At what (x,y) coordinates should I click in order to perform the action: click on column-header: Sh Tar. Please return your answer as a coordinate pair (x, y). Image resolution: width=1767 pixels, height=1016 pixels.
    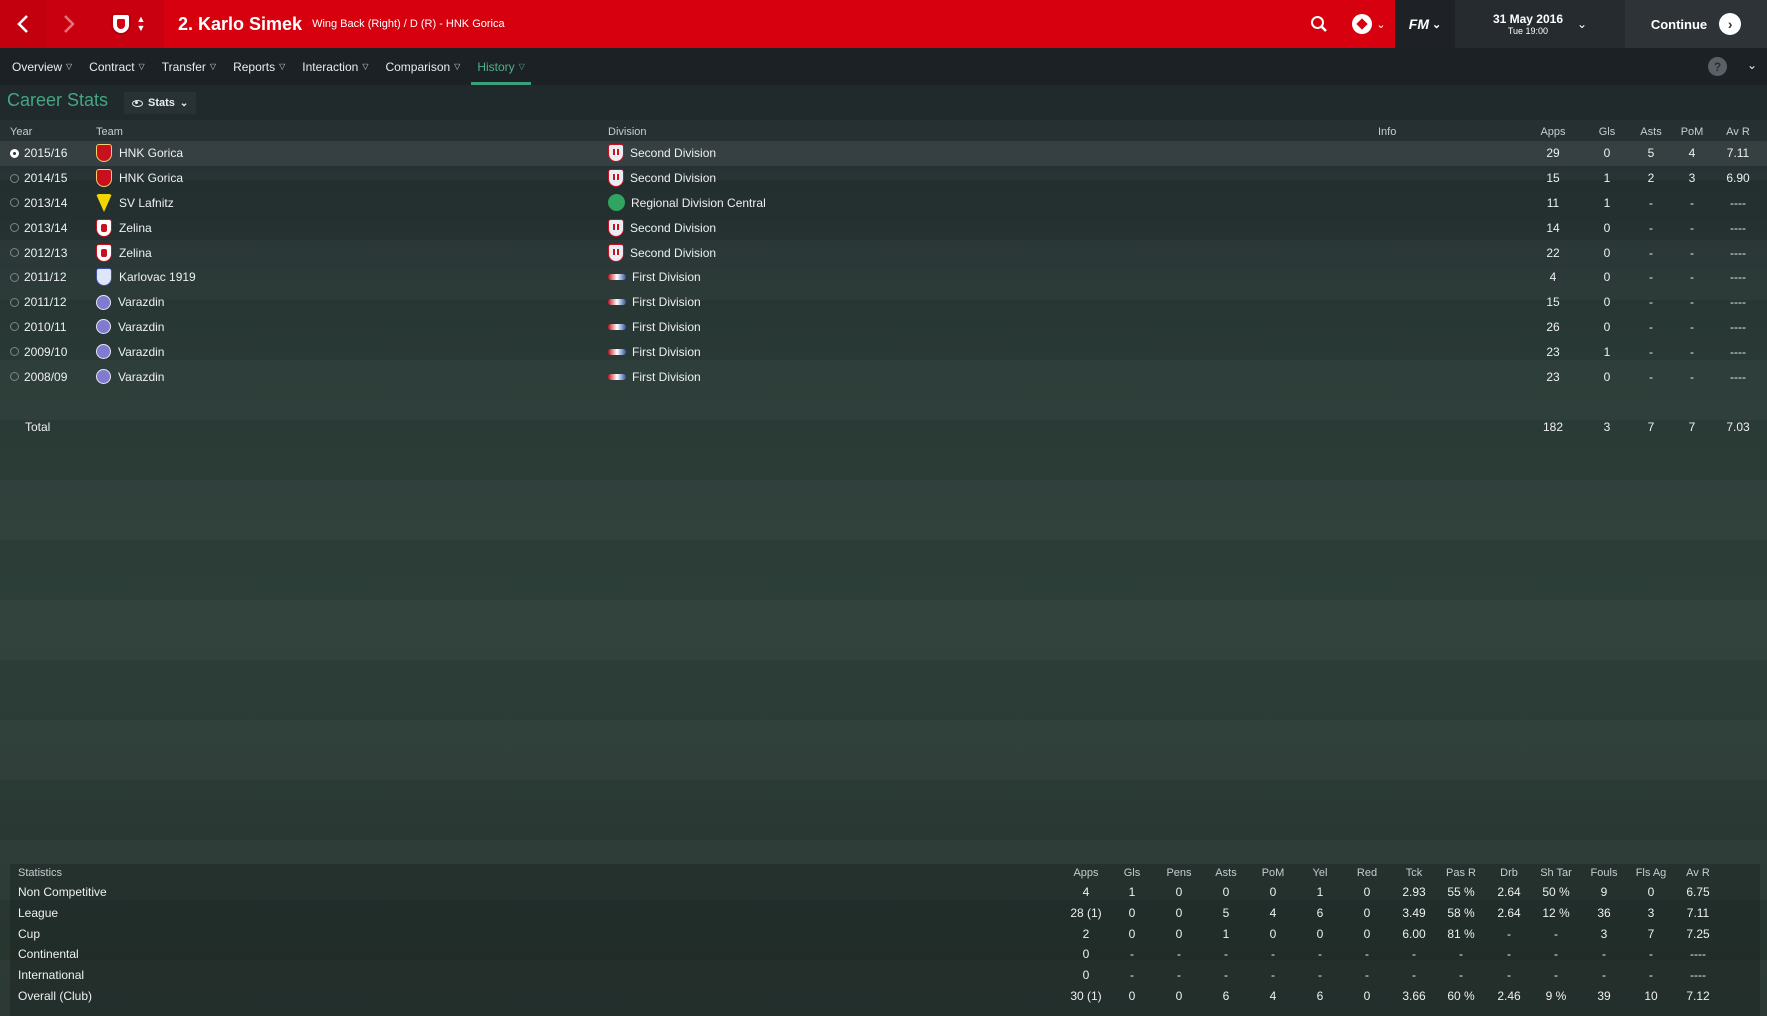
    Looking at the image, I should click on (1556, 873).